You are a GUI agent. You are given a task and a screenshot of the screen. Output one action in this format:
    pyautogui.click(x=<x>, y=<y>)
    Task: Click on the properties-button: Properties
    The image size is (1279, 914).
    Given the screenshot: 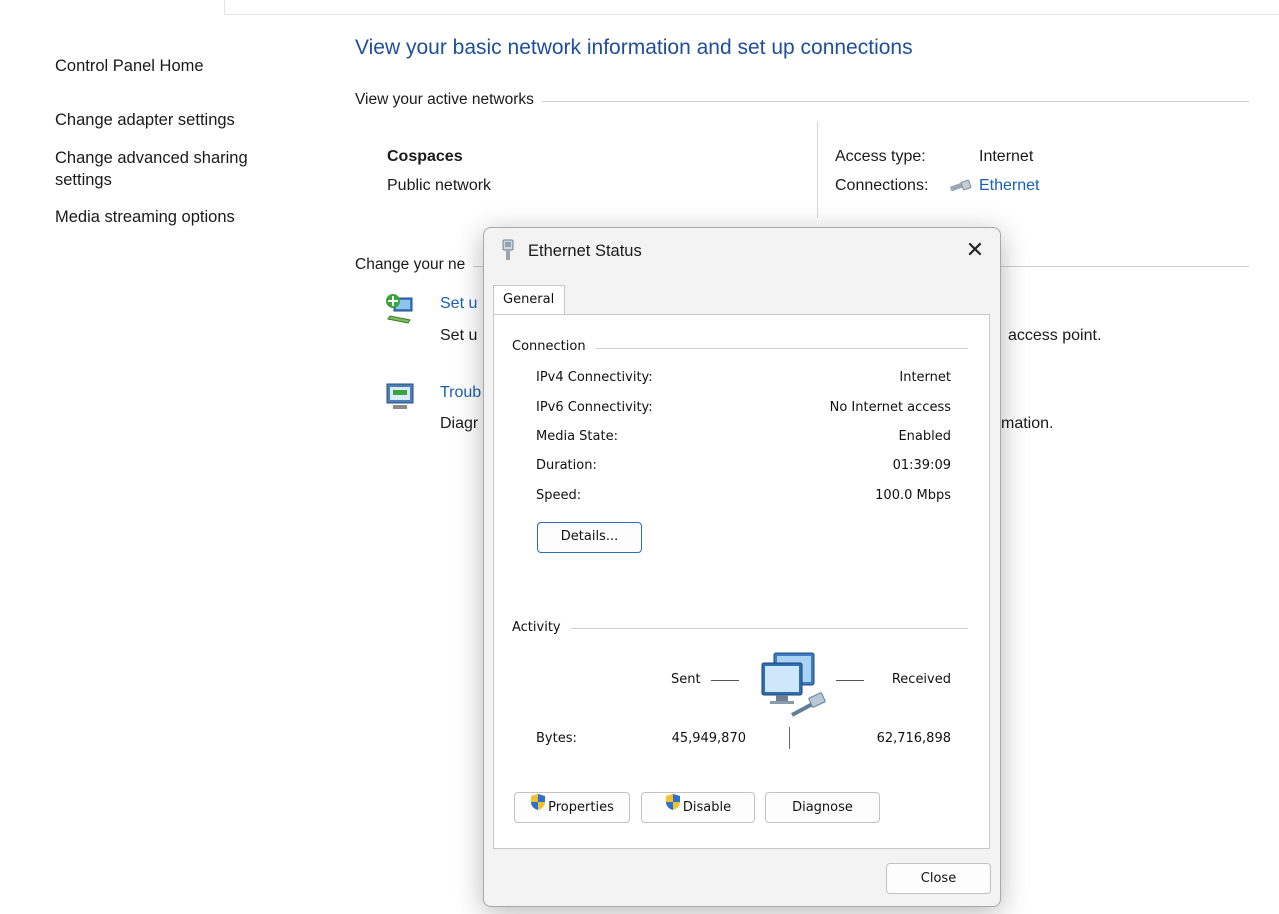 What is the action you would take?
    pyautogui.click(x=572, y=807)
    